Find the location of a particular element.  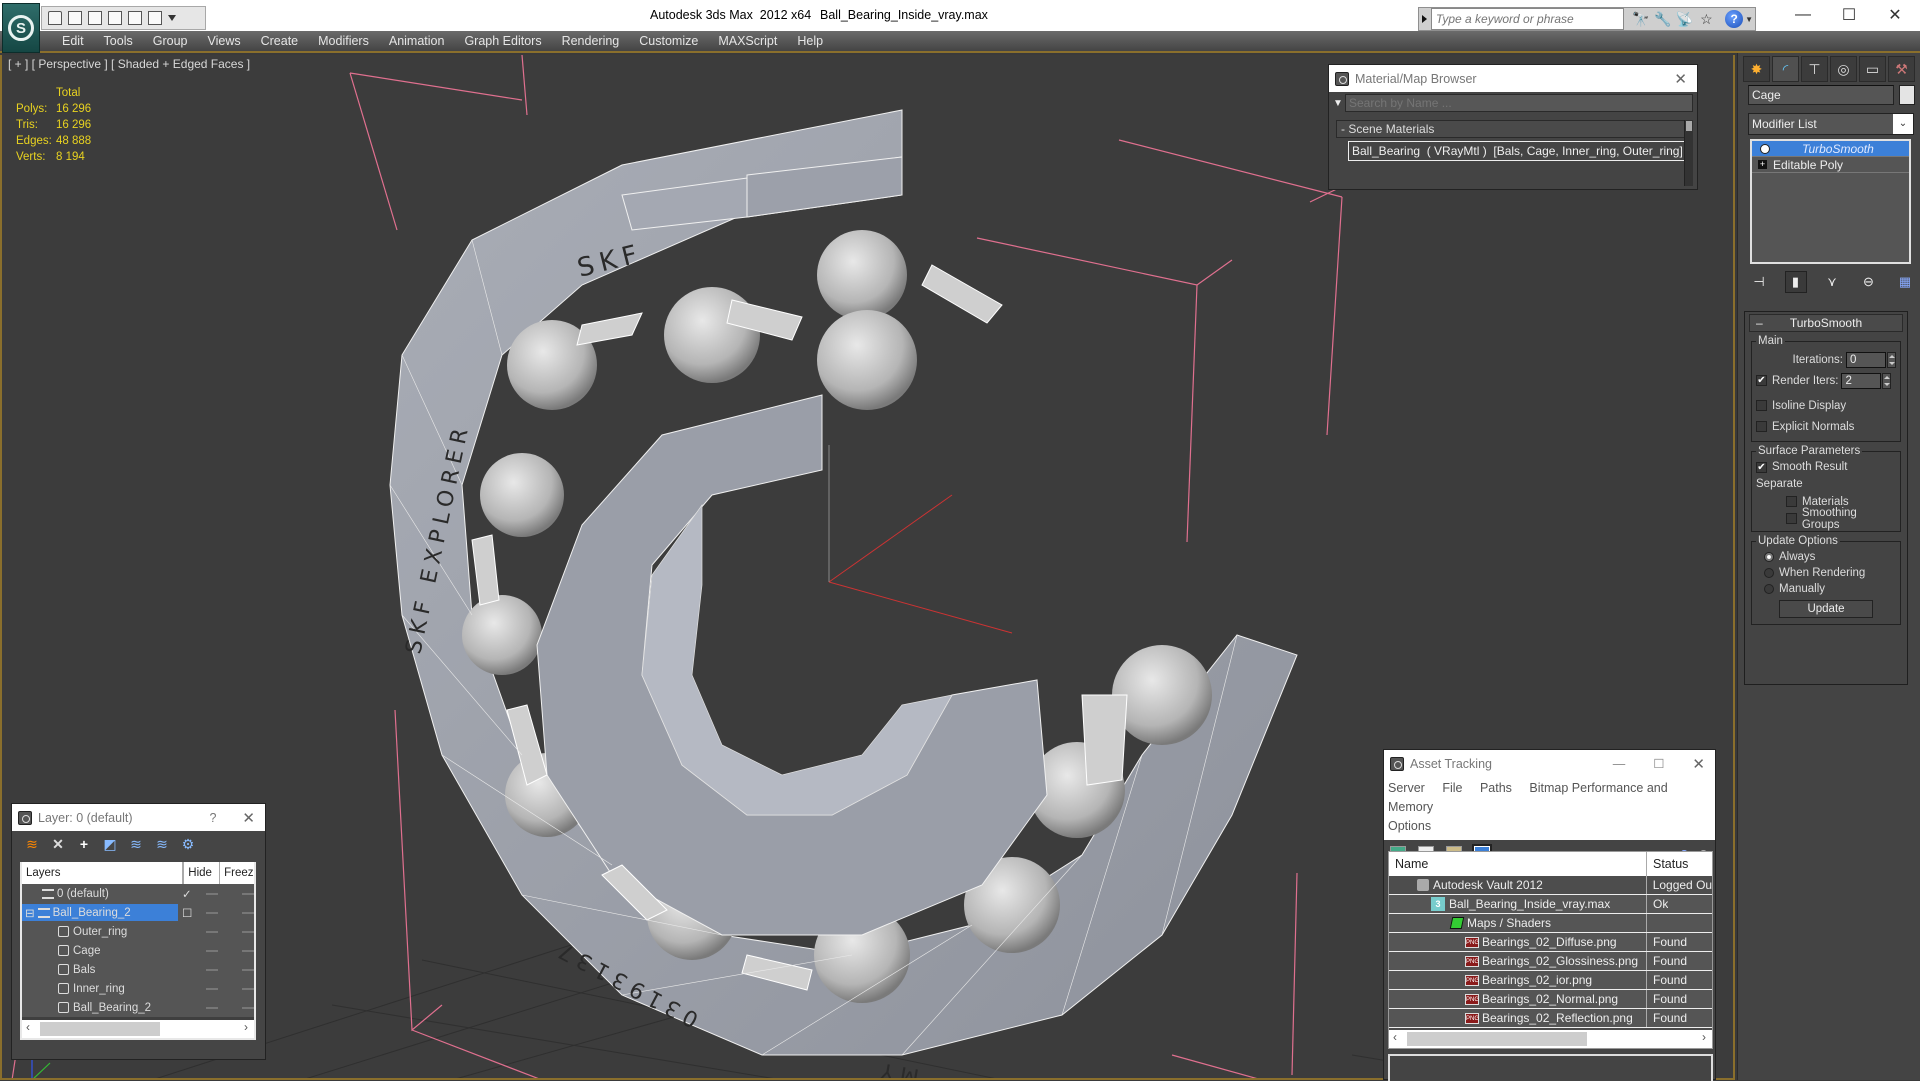

current-layer-check: ☐ is located at coordinates (189, 913).